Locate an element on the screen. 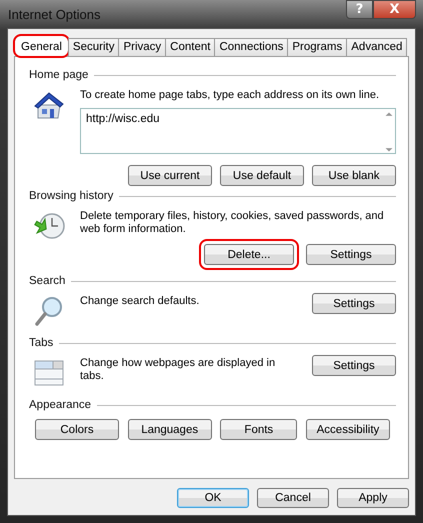 This screenshot has width=423, height=523. description-text: Delete temporary files, history, cookies, saved passwords, and web form information. is located at coordinates (232, 222).